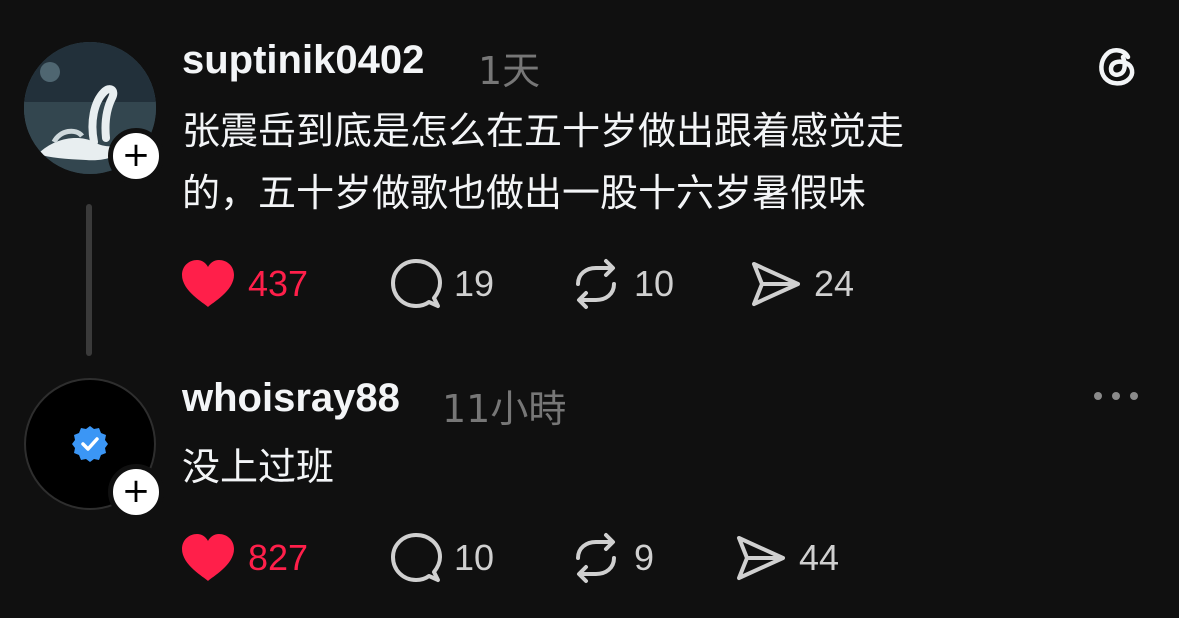 This screenshot has height=618, width=1179. What do you see at coordinates (644, 557) in the screenshot?
I see `repost-count: 9` at bounding box center [644, 557].